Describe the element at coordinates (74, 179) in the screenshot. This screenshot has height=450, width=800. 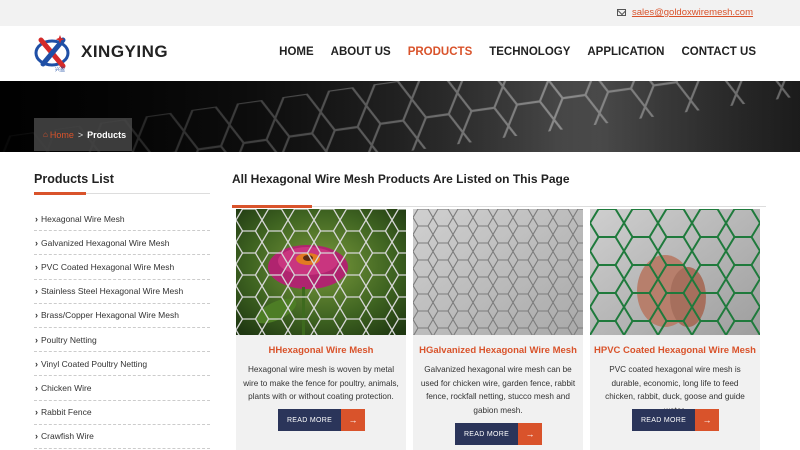
I see `sidebar-title: Products List` at that location.